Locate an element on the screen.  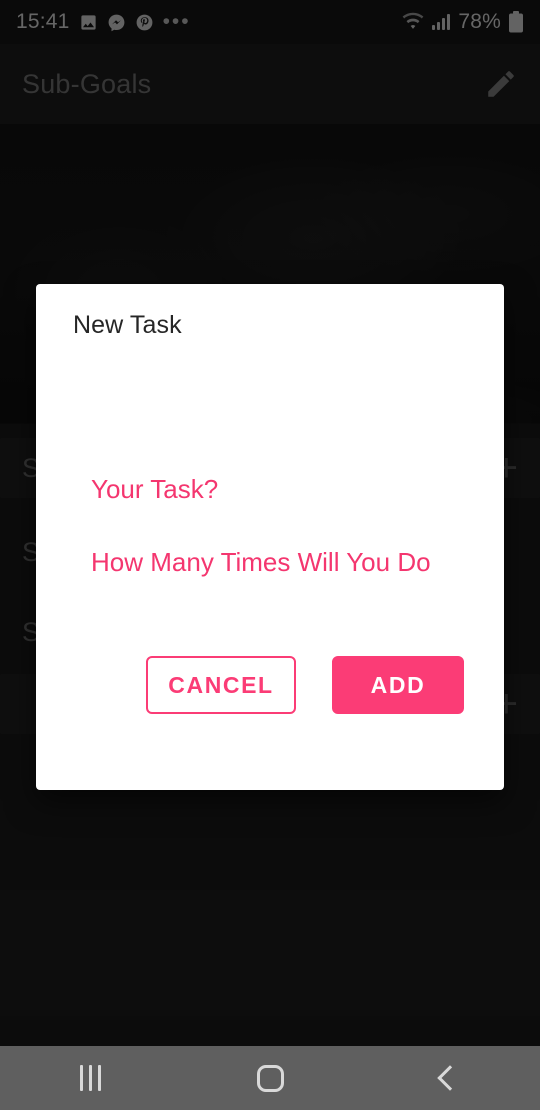
dialog-title: New Task is located at coordinates (127, 325).